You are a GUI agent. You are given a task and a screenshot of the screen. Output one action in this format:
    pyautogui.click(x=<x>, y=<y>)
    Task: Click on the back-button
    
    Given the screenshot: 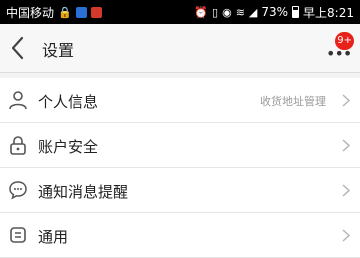 What is the action you would take?
    pyautogui.click(x=19, y=48)
    